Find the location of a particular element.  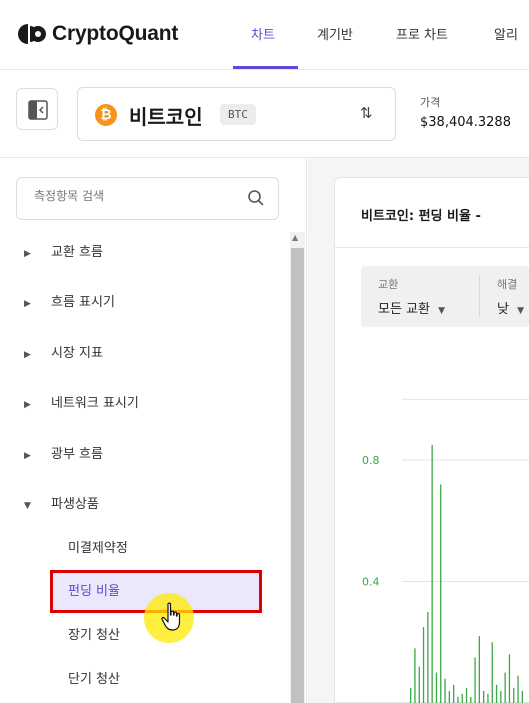

card-divider is located at coordinates (431, 247).